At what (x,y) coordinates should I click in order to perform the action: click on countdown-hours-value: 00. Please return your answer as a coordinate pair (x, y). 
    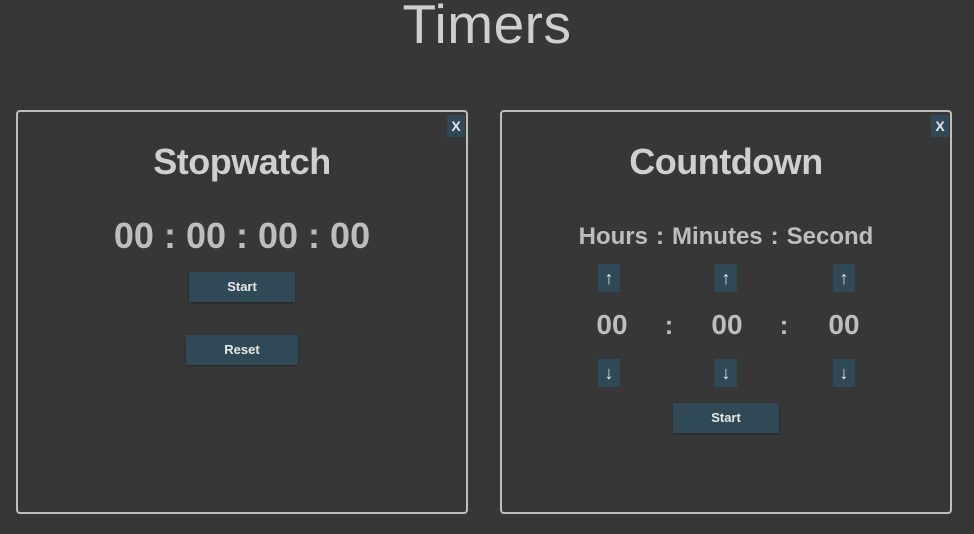
    Looking at the image, I should click on (612, 324).